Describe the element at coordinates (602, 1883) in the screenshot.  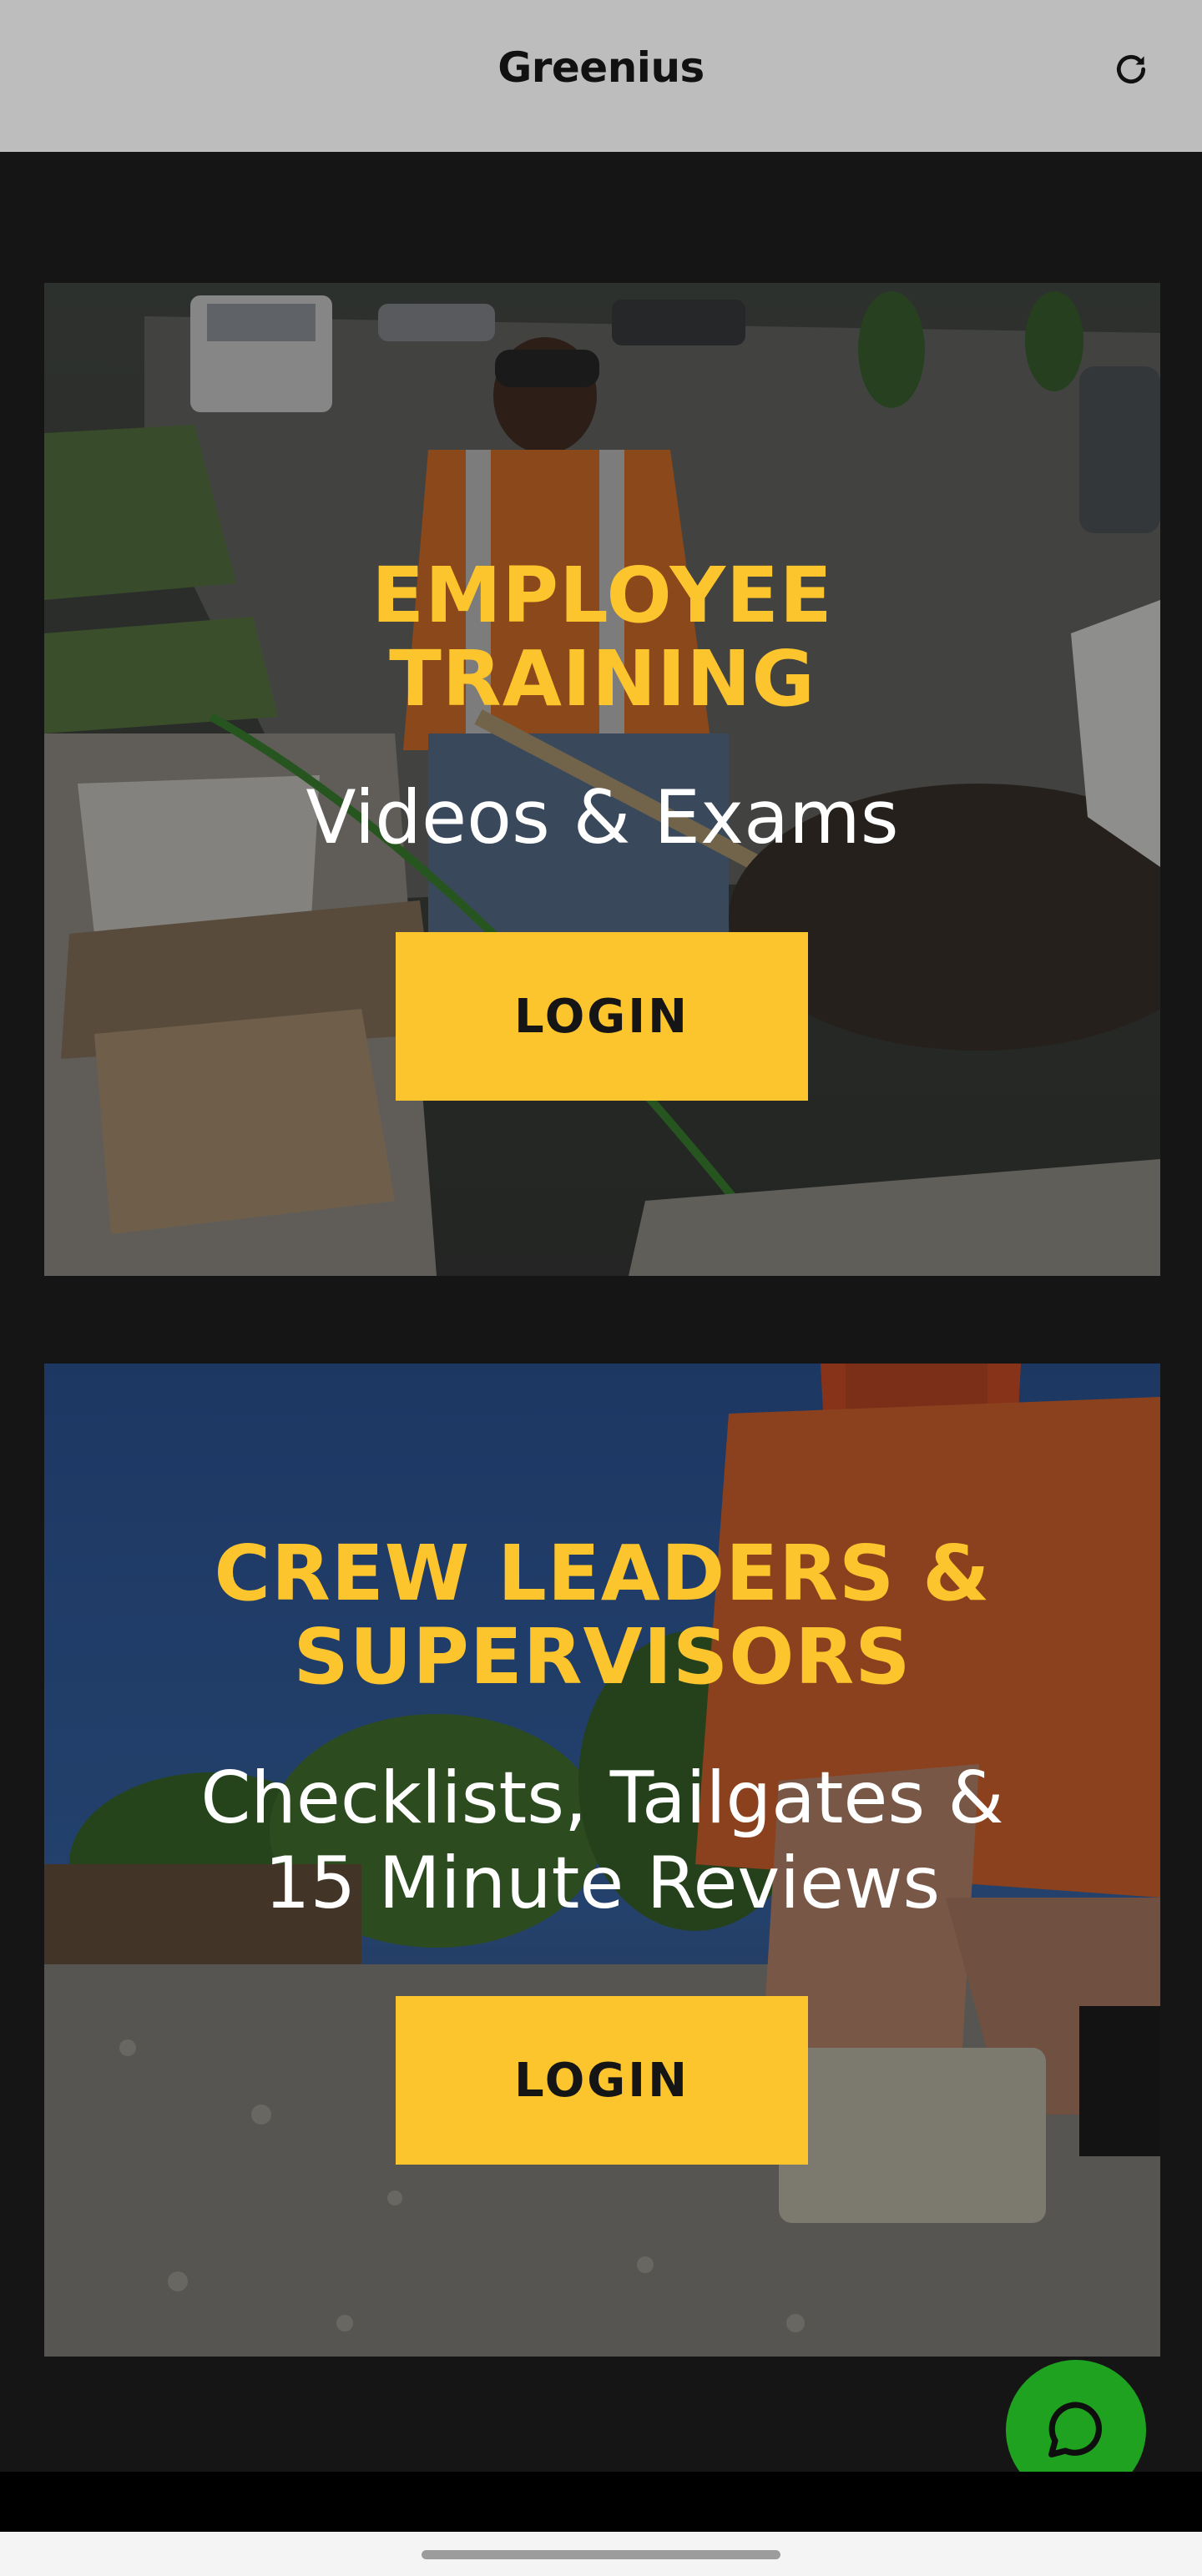
I see `card-subtitle-line: 15 Minute Reviews` at that location.